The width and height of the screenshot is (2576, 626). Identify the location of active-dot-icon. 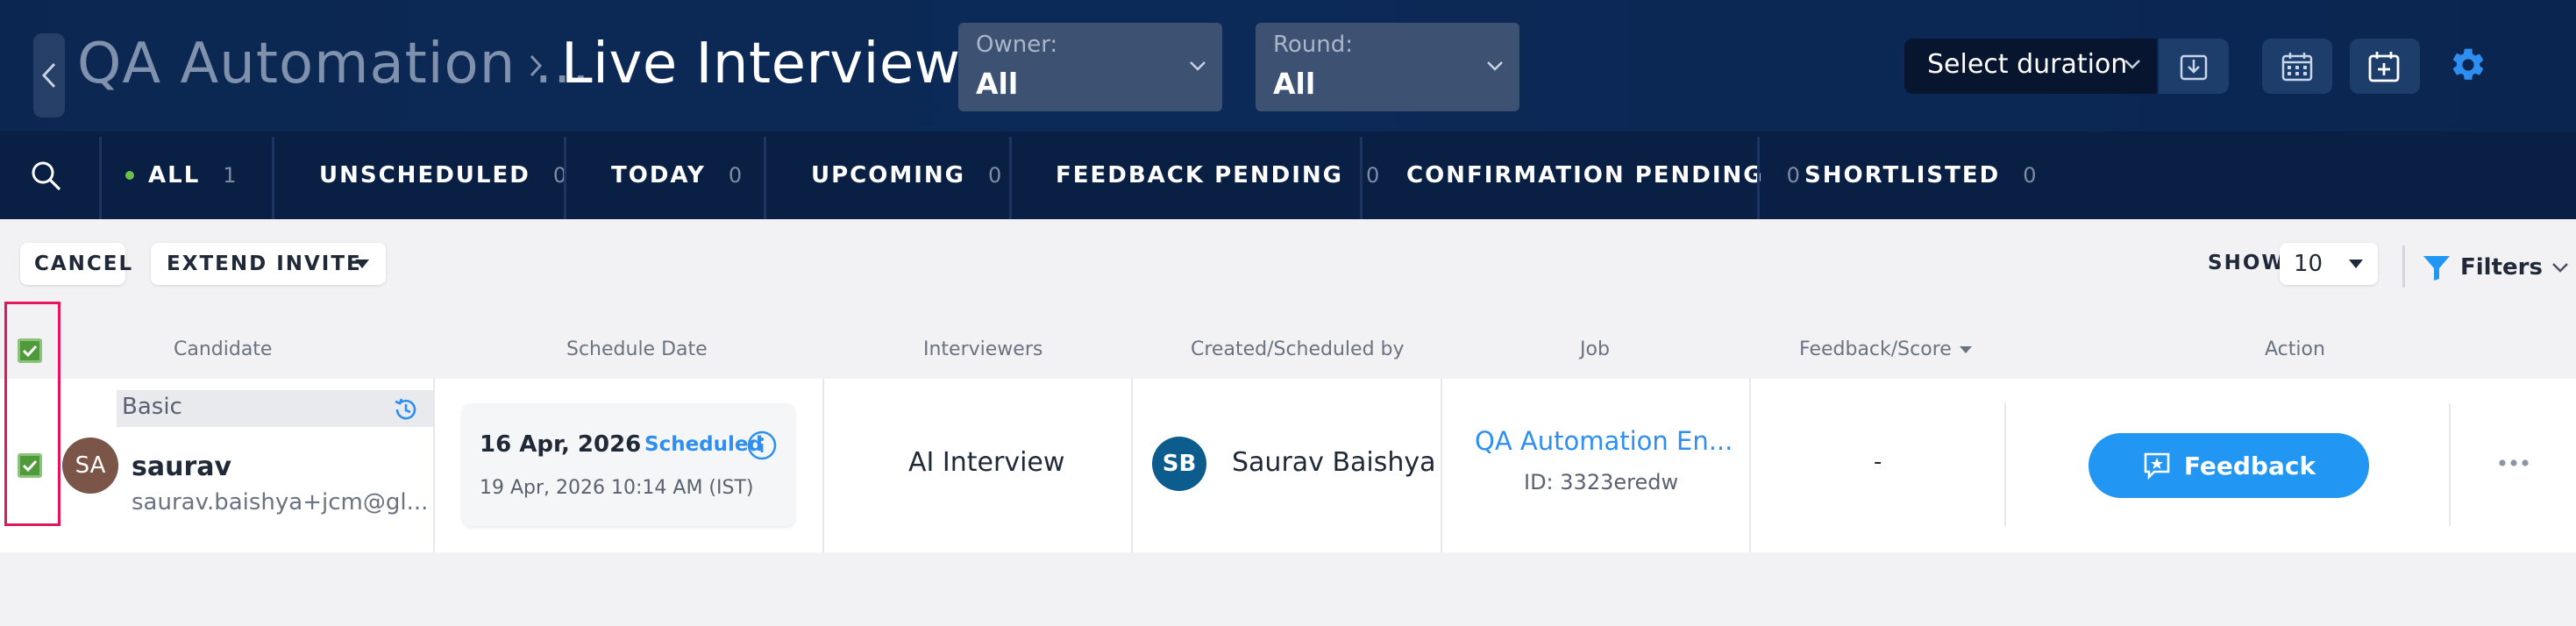
(129, 175).